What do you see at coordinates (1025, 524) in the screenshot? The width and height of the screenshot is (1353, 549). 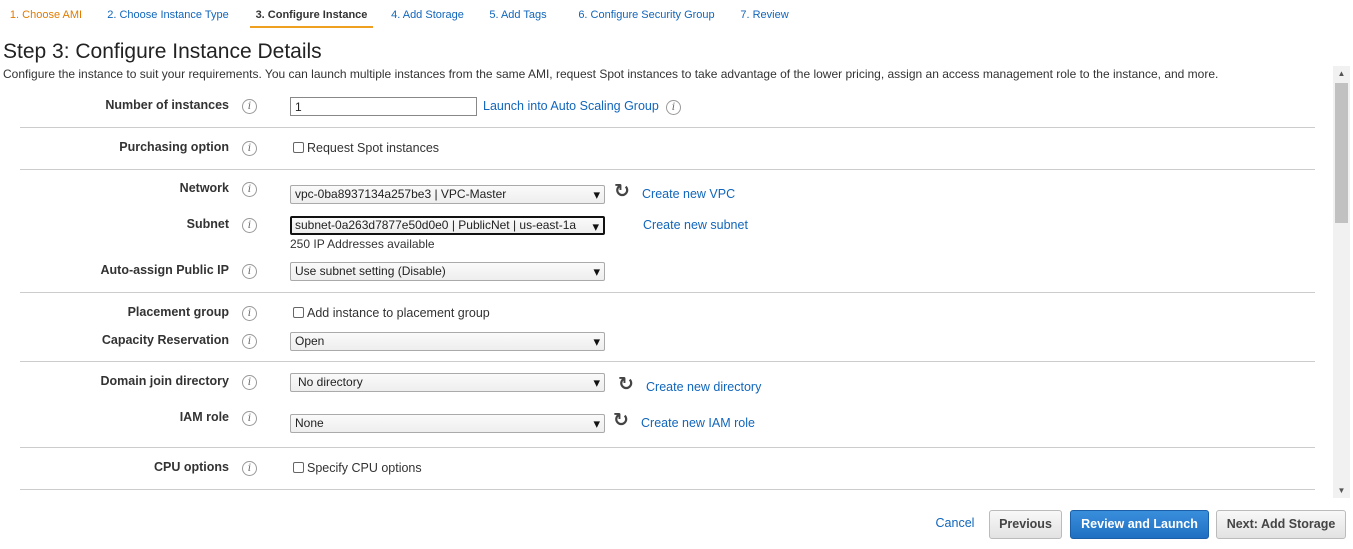 I see `previous-button: Previous` at bounding box center [1025, 524].